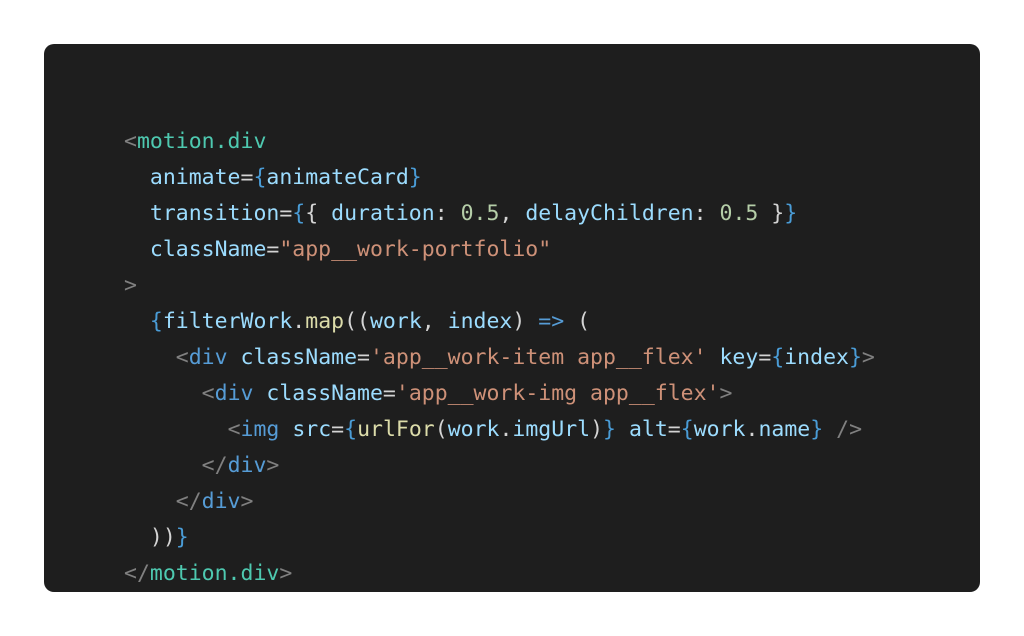 Image resolution: width=1024 pixels, height=636 pixels. I want to click on code-token: imgUrl, so click(551, 429).